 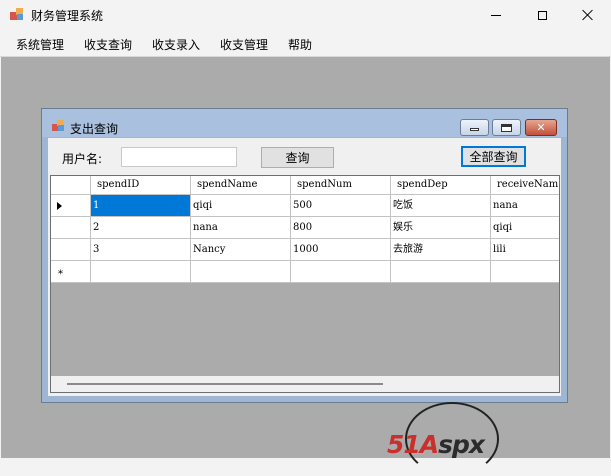 What do you see at coordinates (58, 126) in the screenshot?
I see `child-app-icon` at bounding box center [58, 126].